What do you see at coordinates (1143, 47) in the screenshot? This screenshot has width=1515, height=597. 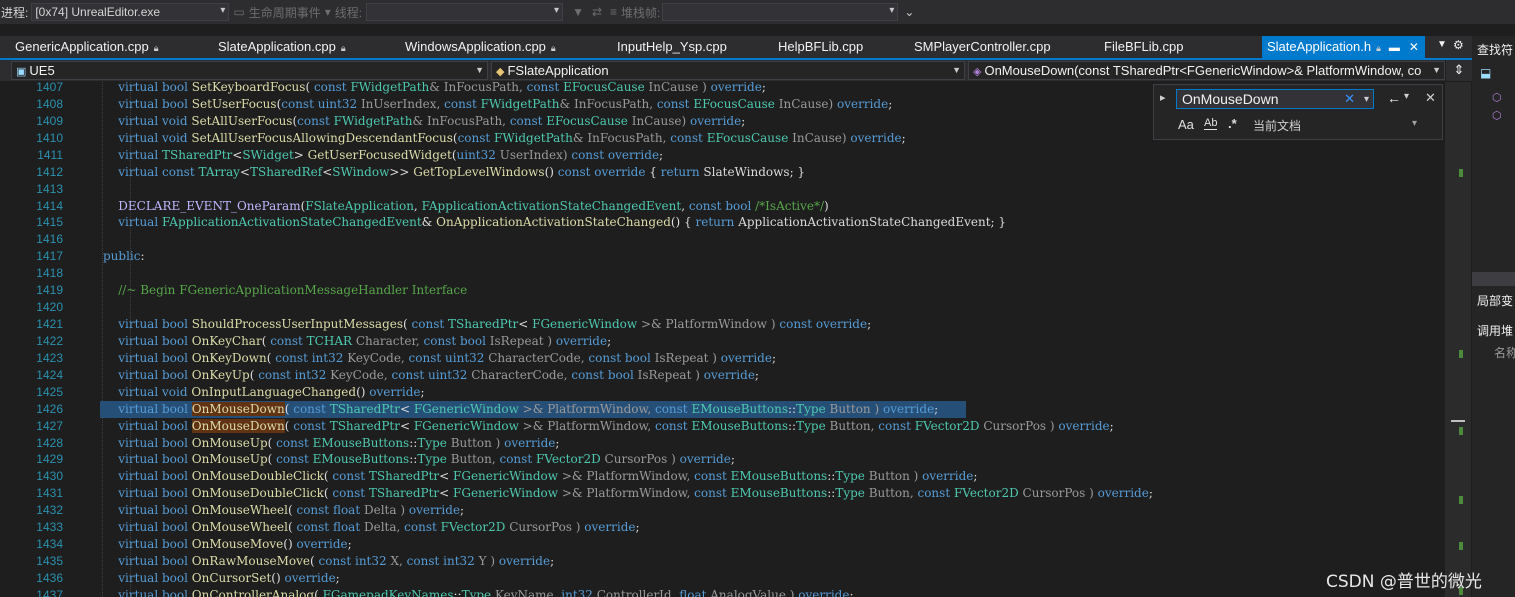 I see `tab-filebflib-cpp: FileBFLib.cpp` at bounding box center [1143, 47].